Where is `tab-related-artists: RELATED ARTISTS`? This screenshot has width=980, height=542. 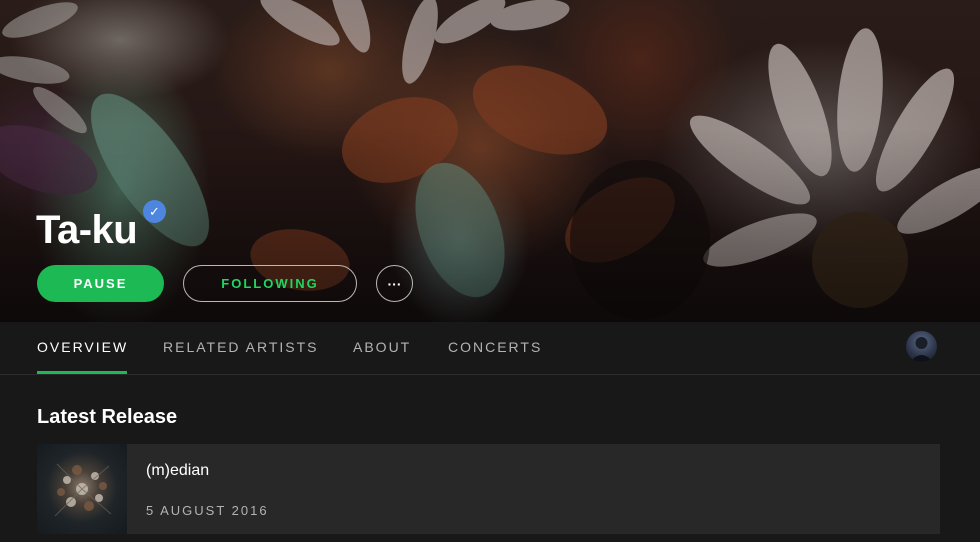 tab-related-artists: RELATED ARTISTS is located at coordinates (241, 347).